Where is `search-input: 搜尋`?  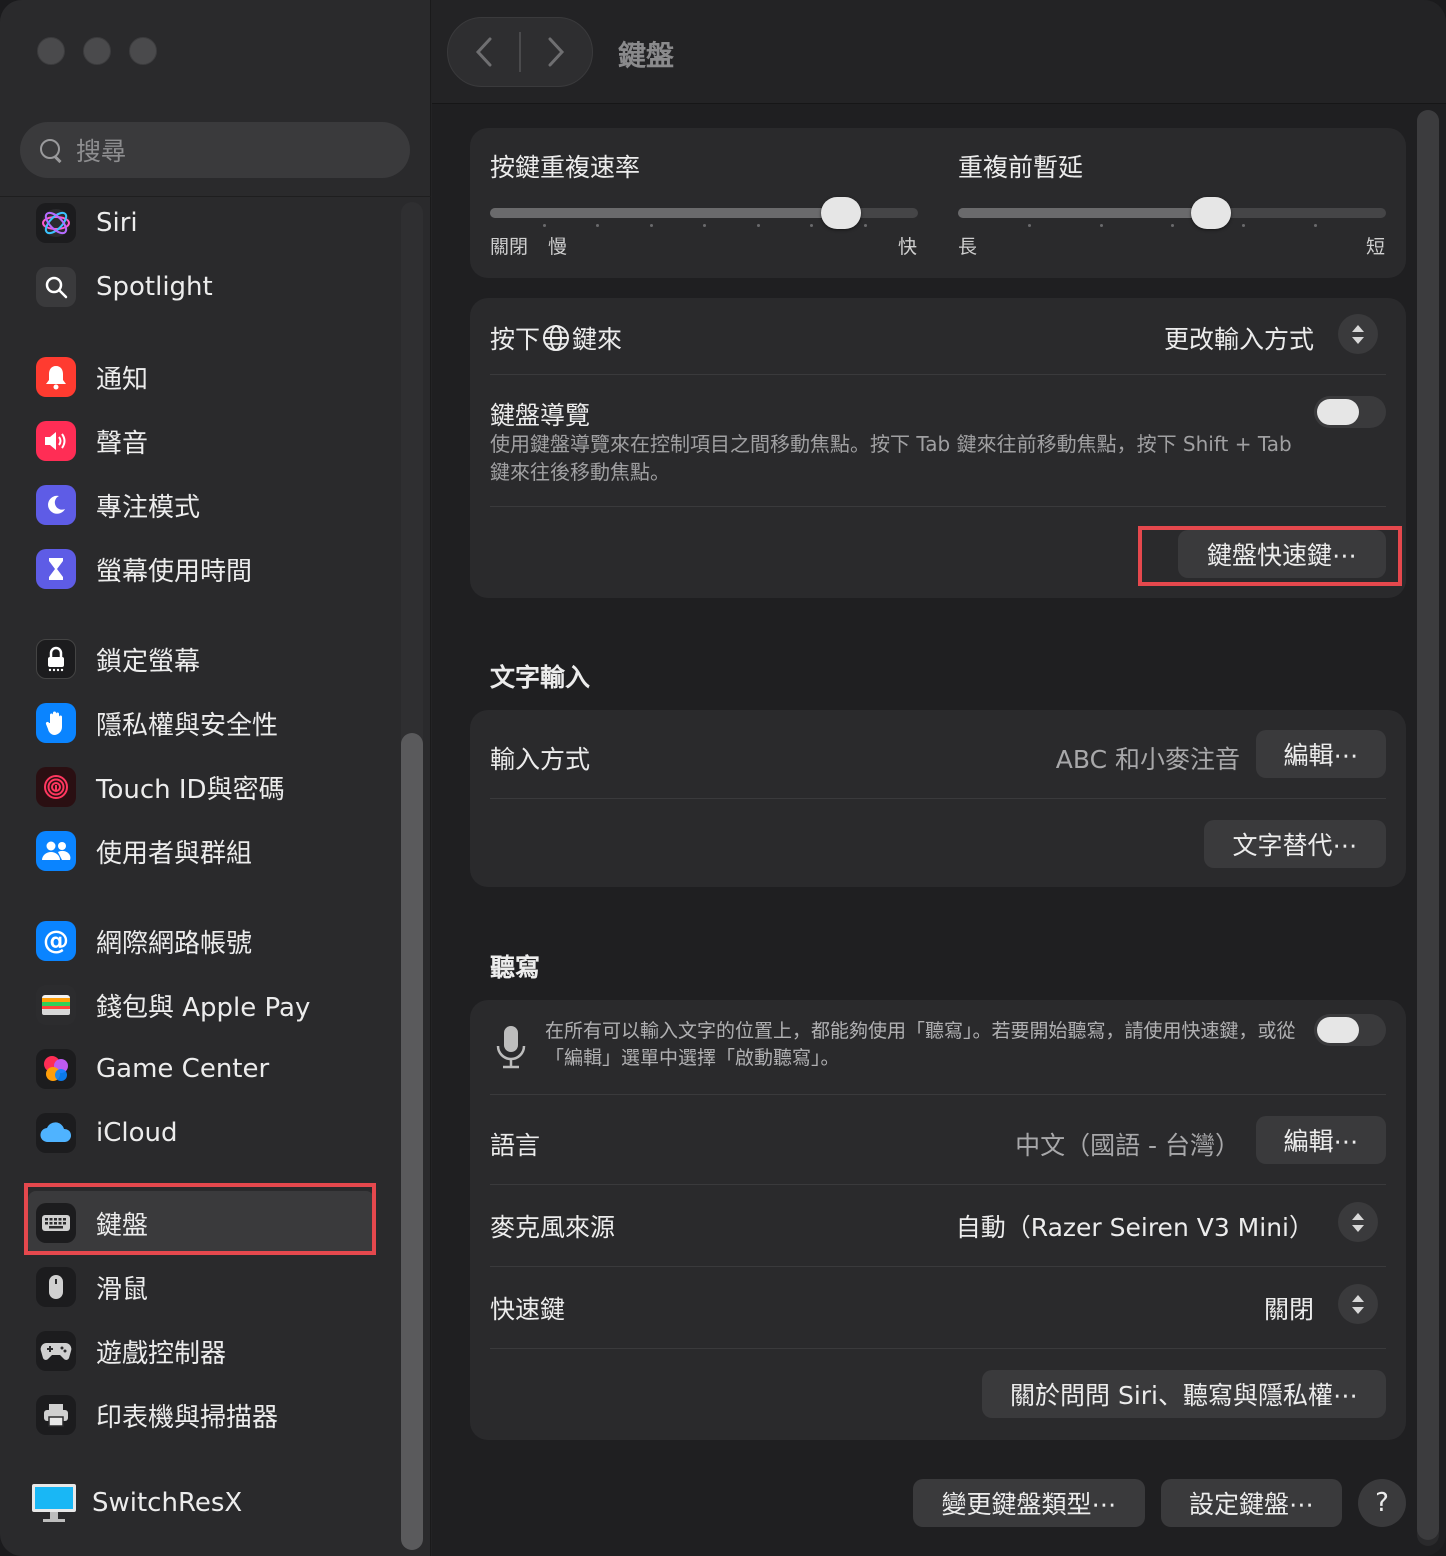 search-input: 搜尋 is located at coordinates (215, 150).